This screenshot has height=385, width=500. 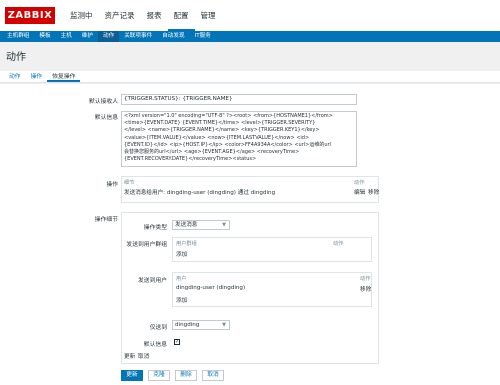 What do you see at coordinates (81, 15) in the screenshot?
I see `main-menu-item-monitoring: 监测中` at bounding box center [81, 15].